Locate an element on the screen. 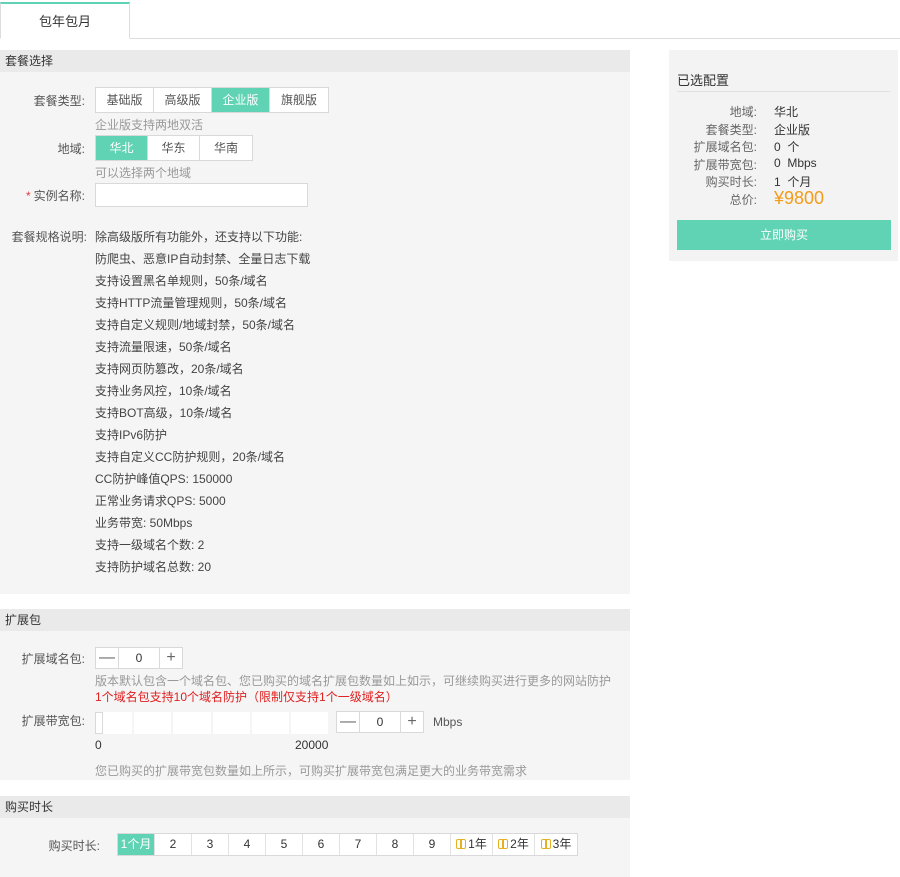 The width and height of the screenshot is (900, 877). plan-type-selector: 基础版 高级版 企业版 旗舰版 is located at coordinates (212, 100).